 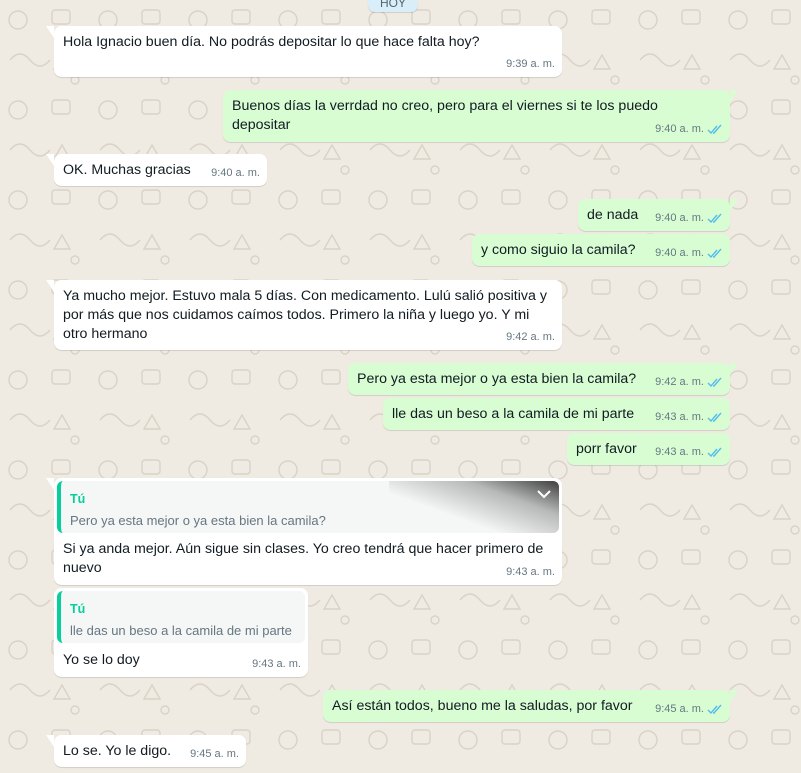 I want to click on message-outgoing: y como siguio la camila? 9:40 a. m., so click(x=601, y=250).